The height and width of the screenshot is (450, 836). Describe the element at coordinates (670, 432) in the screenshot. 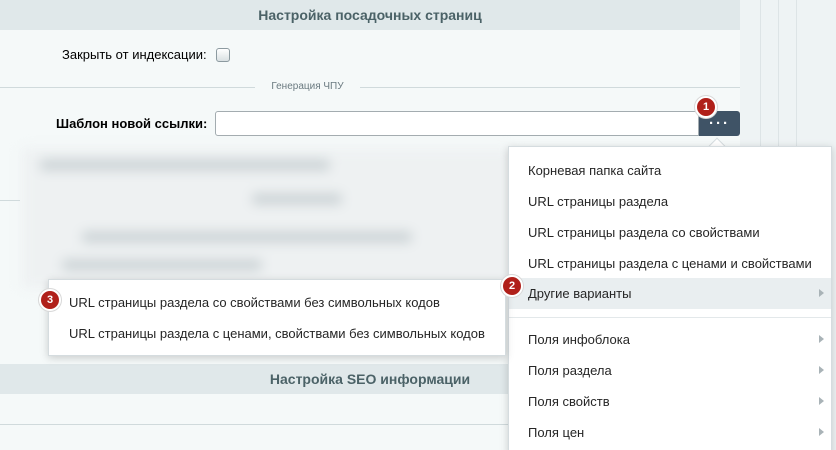

I see `menu-item-price-fields: Поля цен` at that location.